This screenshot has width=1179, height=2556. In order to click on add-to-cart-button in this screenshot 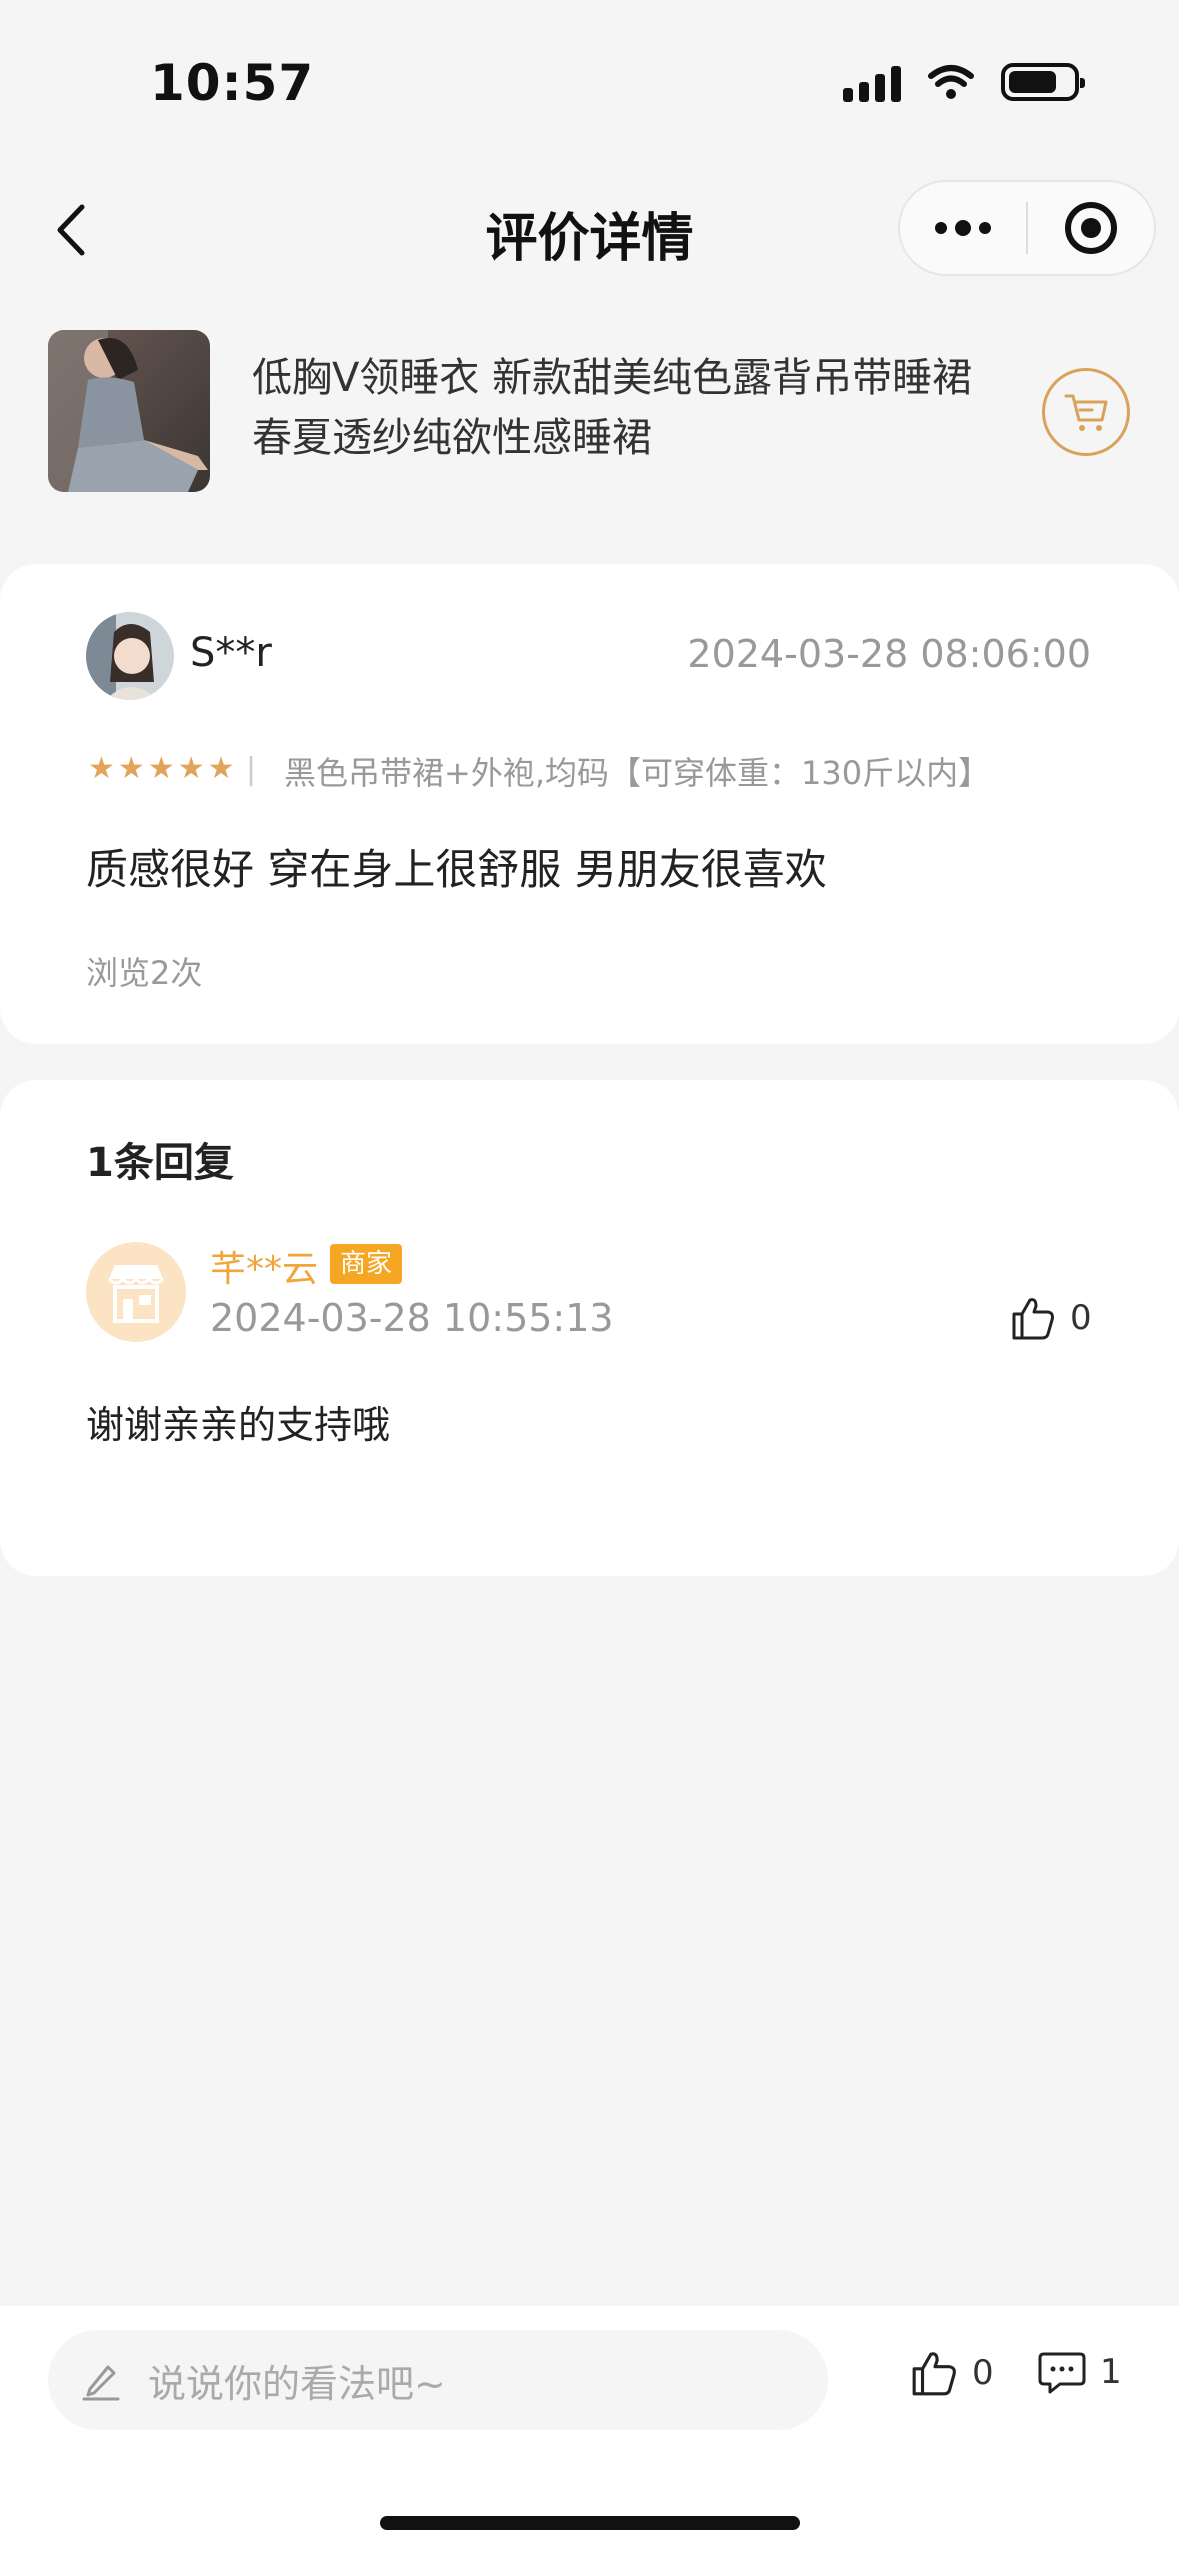, I will do `click(1086, 412)`.